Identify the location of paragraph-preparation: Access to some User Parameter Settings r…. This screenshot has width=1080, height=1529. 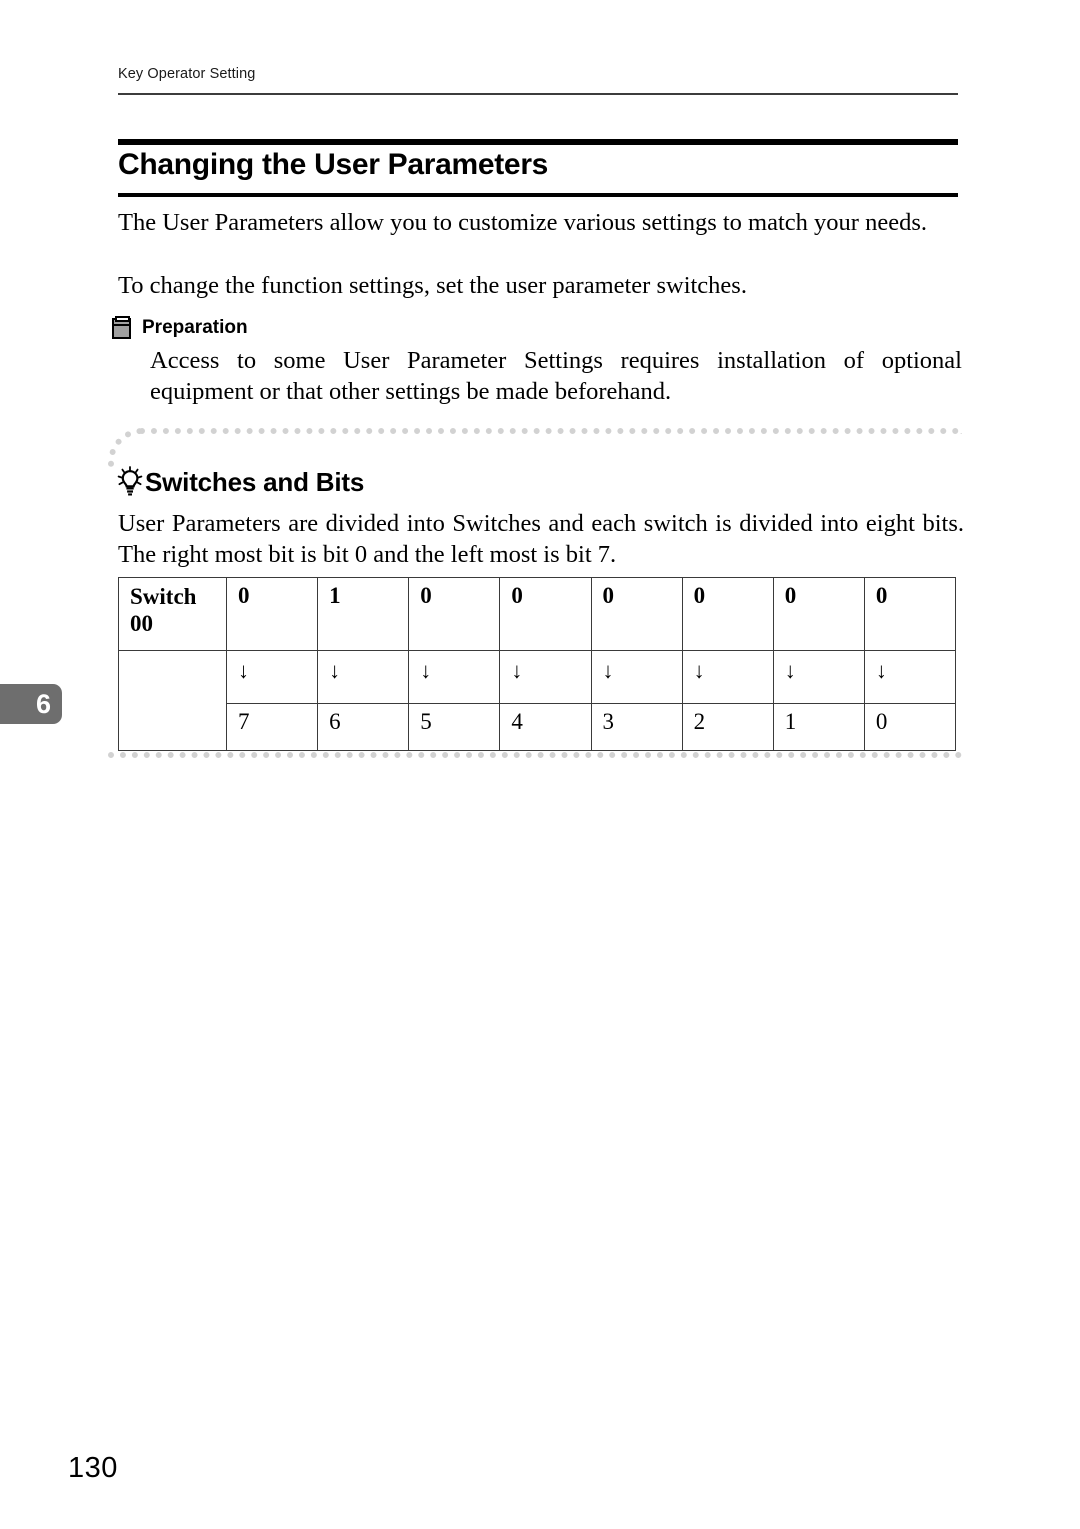
(556, 376).